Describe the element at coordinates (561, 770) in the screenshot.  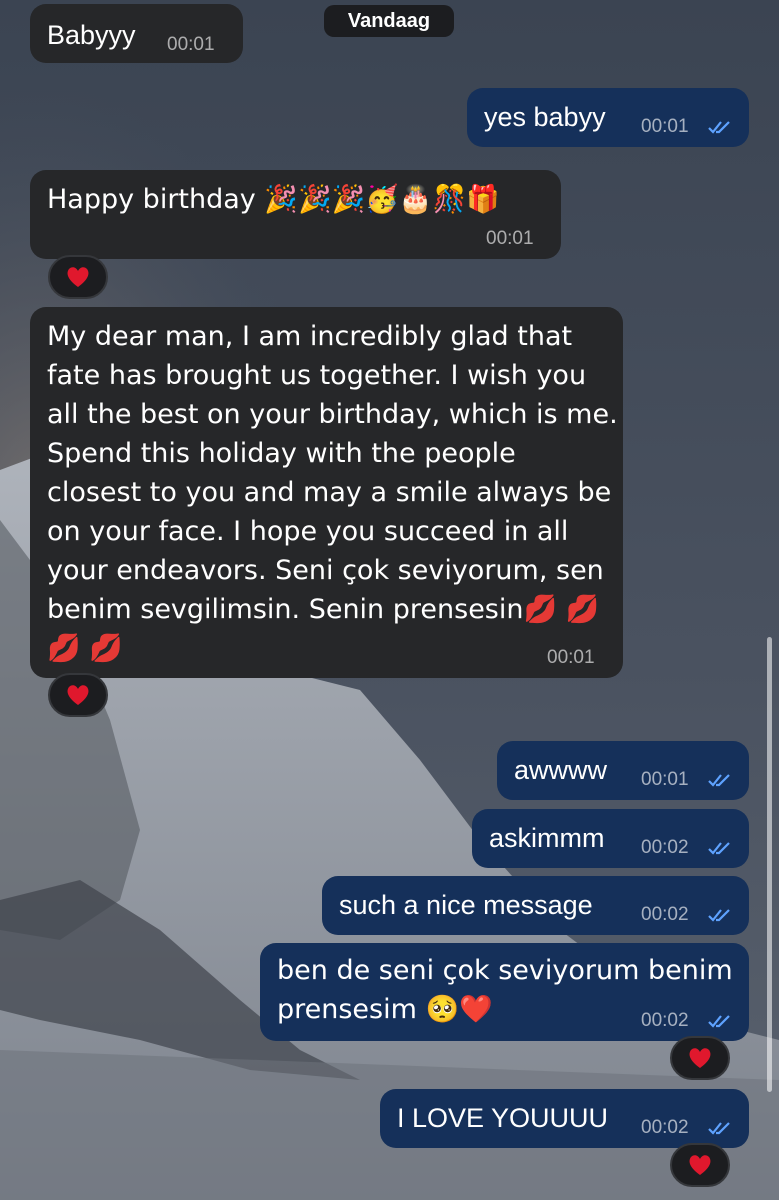
I see `message-text: awwww` at that location.